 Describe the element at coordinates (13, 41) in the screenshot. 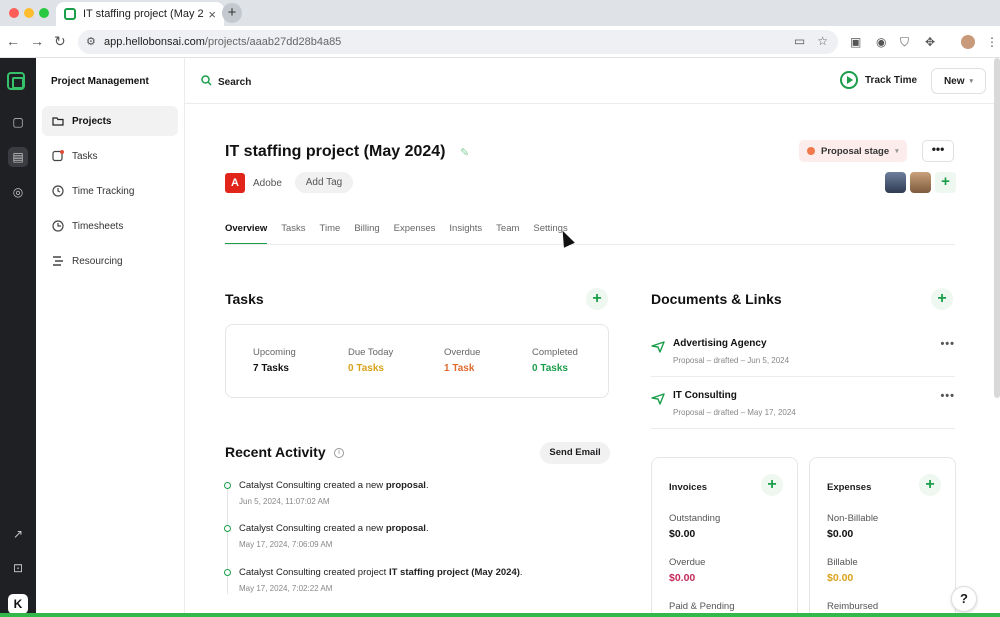

I see `back-arrow-icon: ←` at that location.